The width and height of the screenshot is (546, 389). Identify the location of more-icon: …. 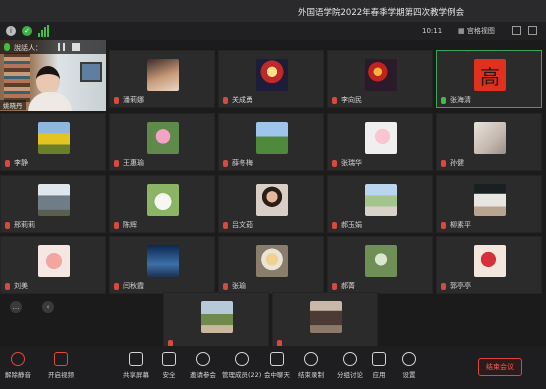
(16, 307).